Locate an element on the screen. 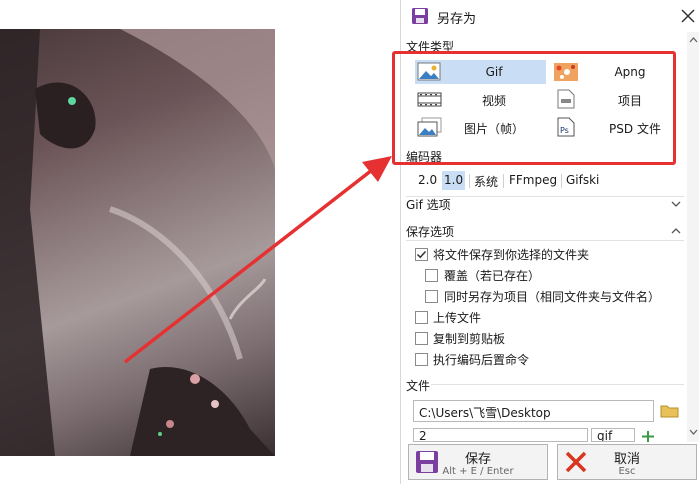  encoder-tab-1-0: 1.0 is located at coordinates (454, 180).